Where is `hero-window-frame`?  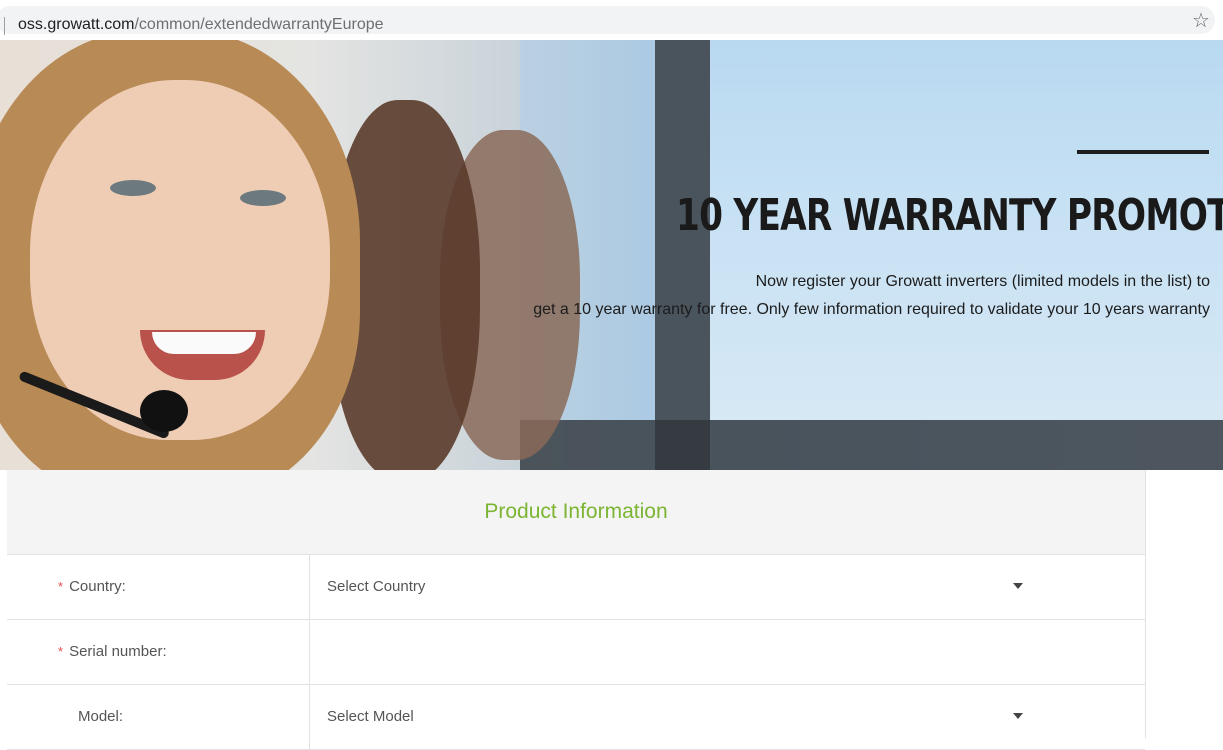
hero-window-frame is located at coordinates (682, 255).